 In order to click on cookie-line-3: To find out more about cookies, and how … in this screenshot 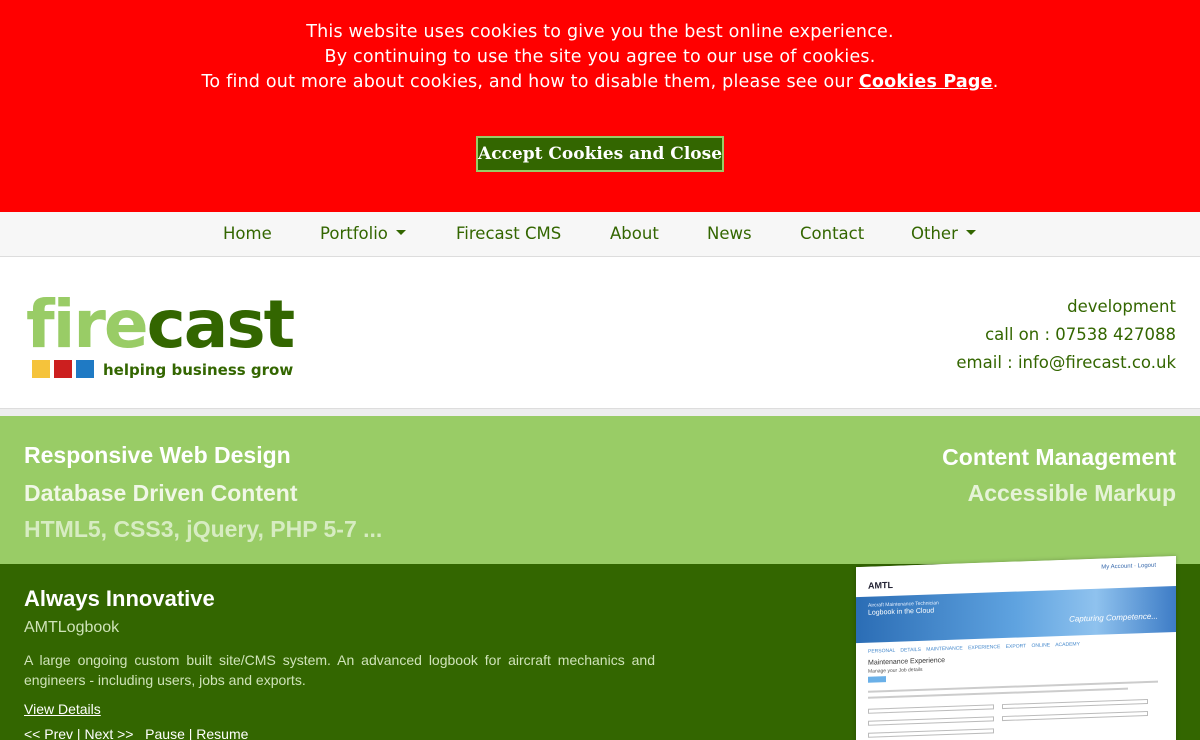, I will do `click(600, 82)`.